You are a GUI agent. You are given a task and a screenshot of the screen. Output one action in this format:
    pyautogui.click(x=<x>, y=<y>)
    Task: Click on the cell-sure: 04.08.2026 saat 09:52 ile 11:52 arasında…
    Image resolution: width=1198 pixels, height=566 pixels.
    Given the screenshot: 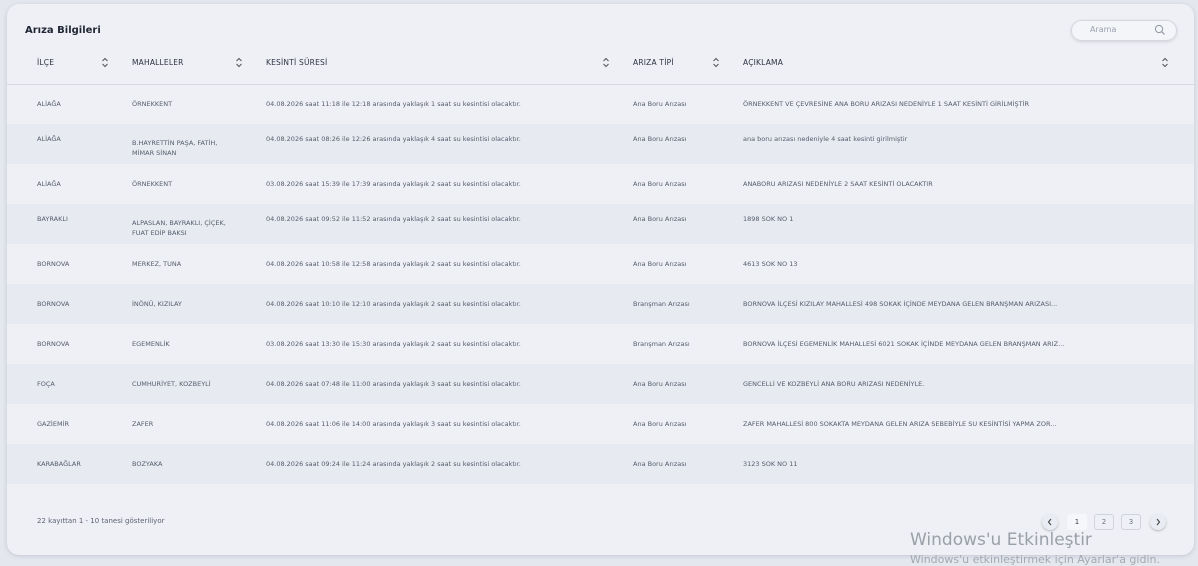 What is the action you would take?
    pyautogui.click(x=393, y=219)
    